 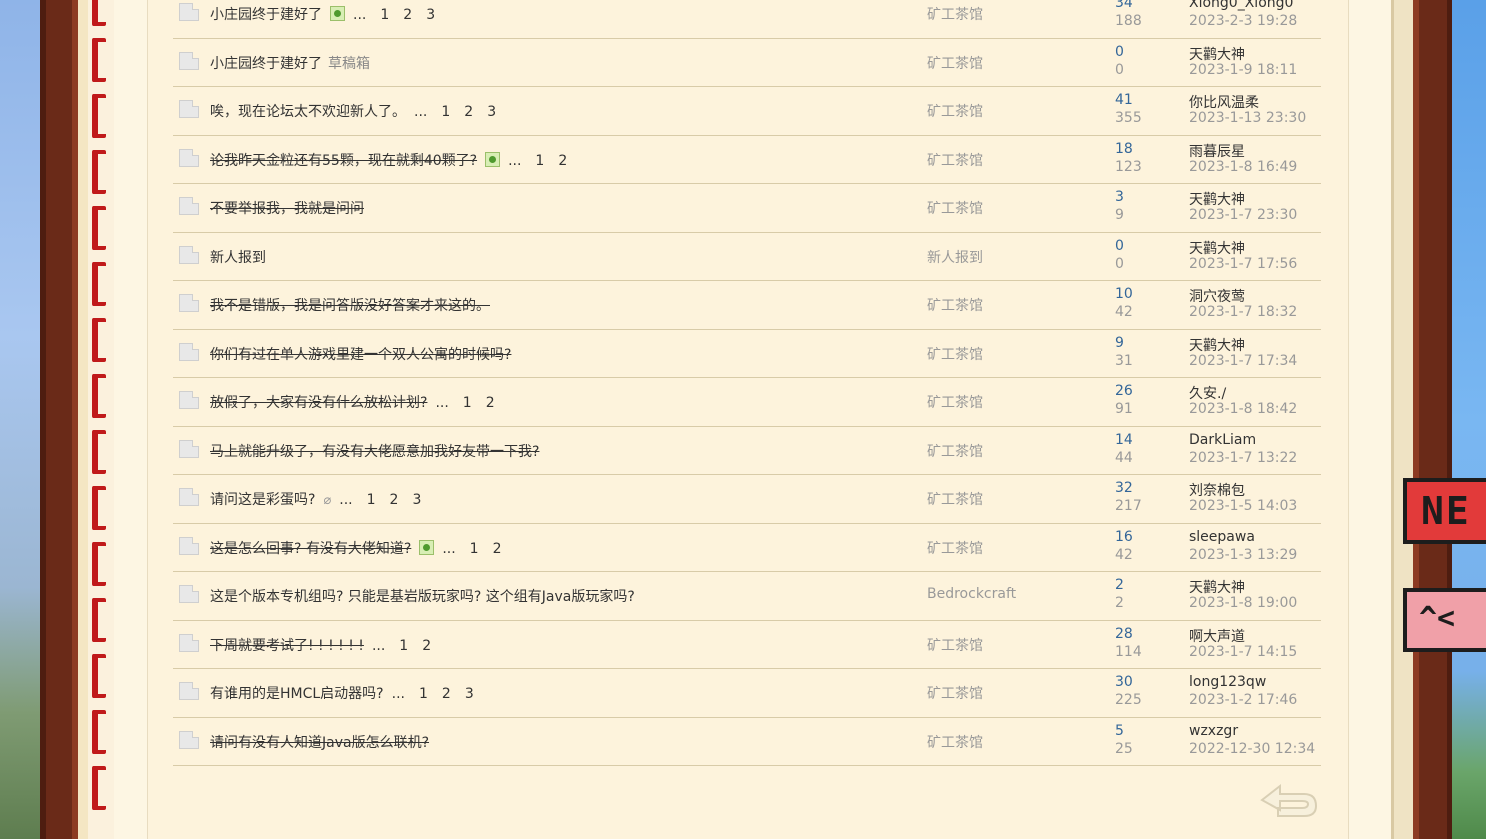 I want to click on last-post-time: 2023-1-8 19:00, so click(x=1243, y=603).